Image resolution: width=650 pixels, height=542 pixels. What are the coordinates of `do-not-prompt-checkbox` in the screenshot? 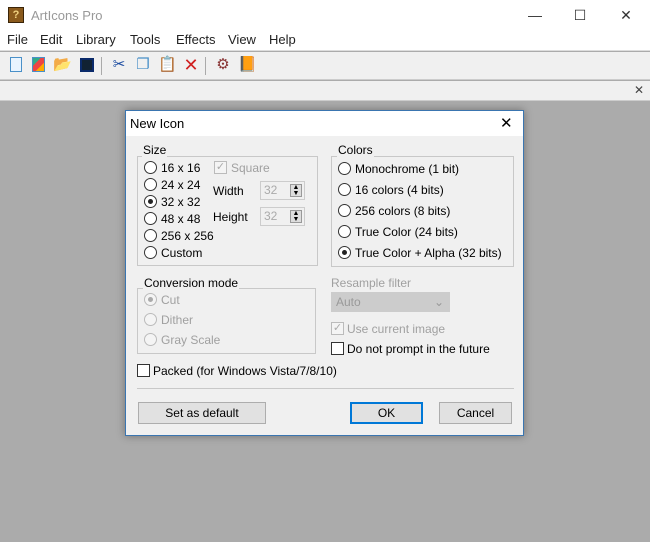 It's located at (337, 348).